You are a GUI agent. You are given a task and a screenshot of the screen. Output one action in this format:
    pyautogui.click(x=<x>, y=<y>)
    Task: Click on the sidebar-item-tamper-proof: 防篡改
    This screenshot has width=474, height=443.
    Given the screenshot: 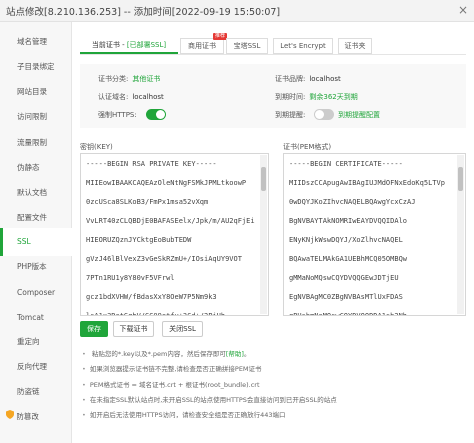 What is the action you would take?
    pyautogui.click(x=36, y=417)
    